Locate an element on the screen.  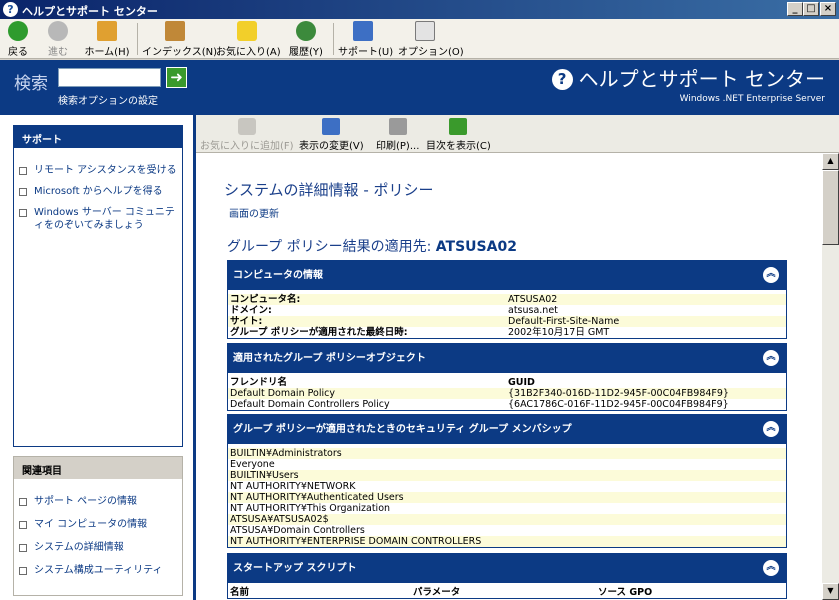
change-view-icon is located at coordinates (331, 126).